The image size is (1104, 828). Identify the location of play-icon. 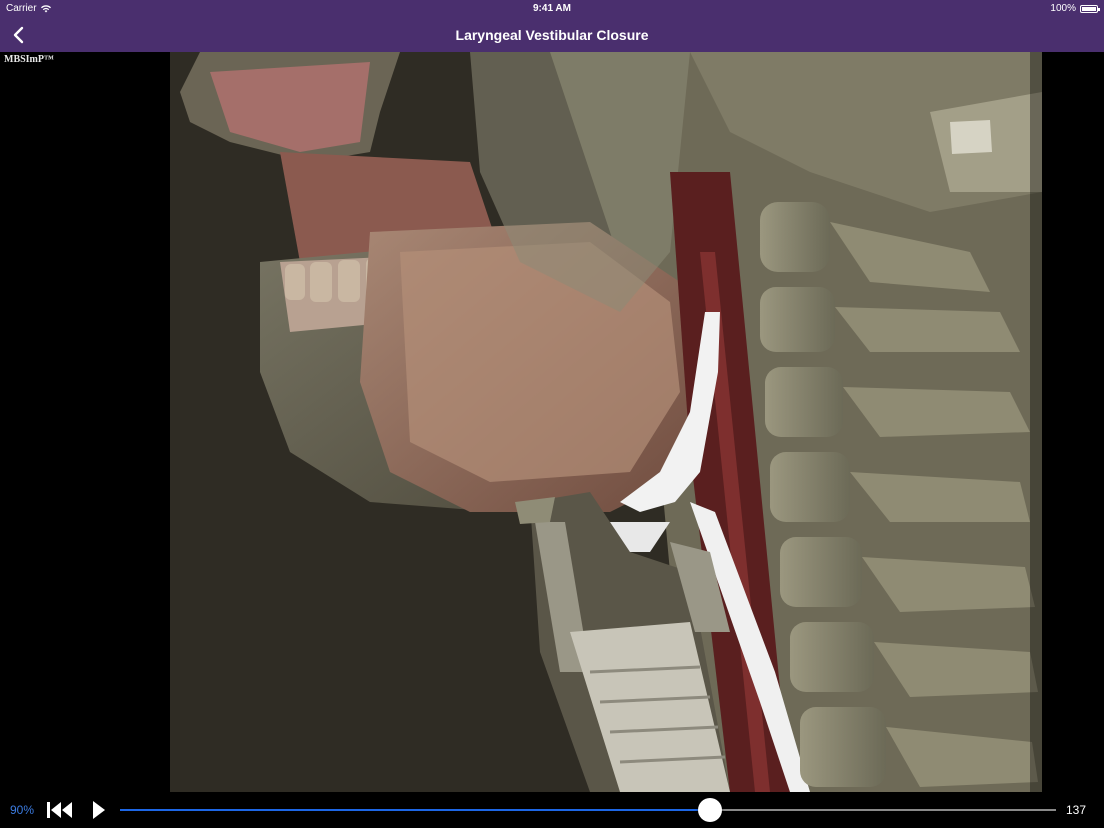
(99, 810).